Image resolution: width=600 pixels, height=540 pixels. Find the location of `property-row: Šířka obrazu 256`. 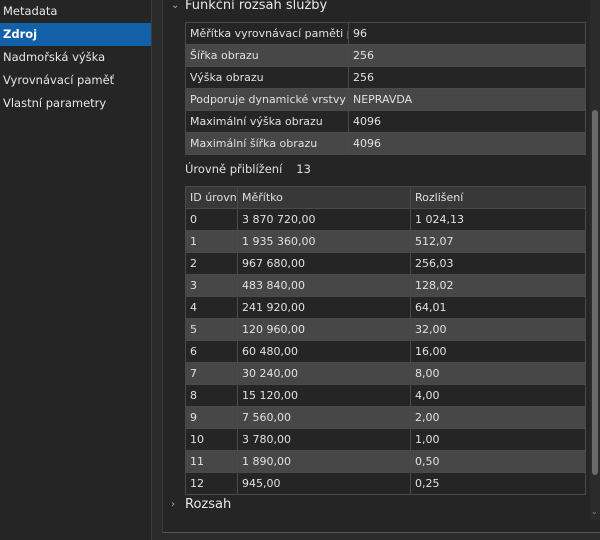

property-row: Šířka obrazu 256 is located at coordinates (385, 55).